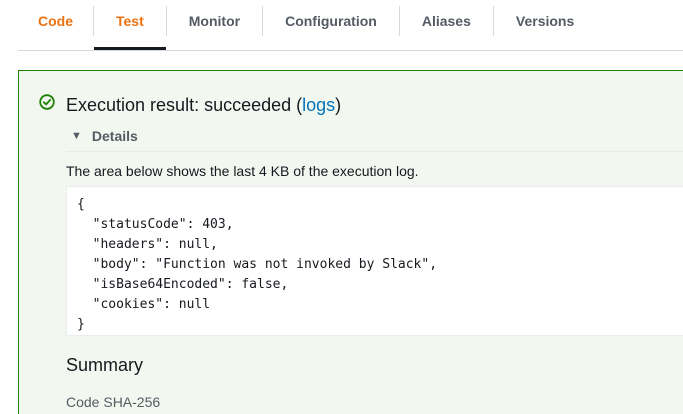  What do you see at coordinates (47, 102) in the screenshot?
I see `check-circle-icon` at bounding box center [47, 102].